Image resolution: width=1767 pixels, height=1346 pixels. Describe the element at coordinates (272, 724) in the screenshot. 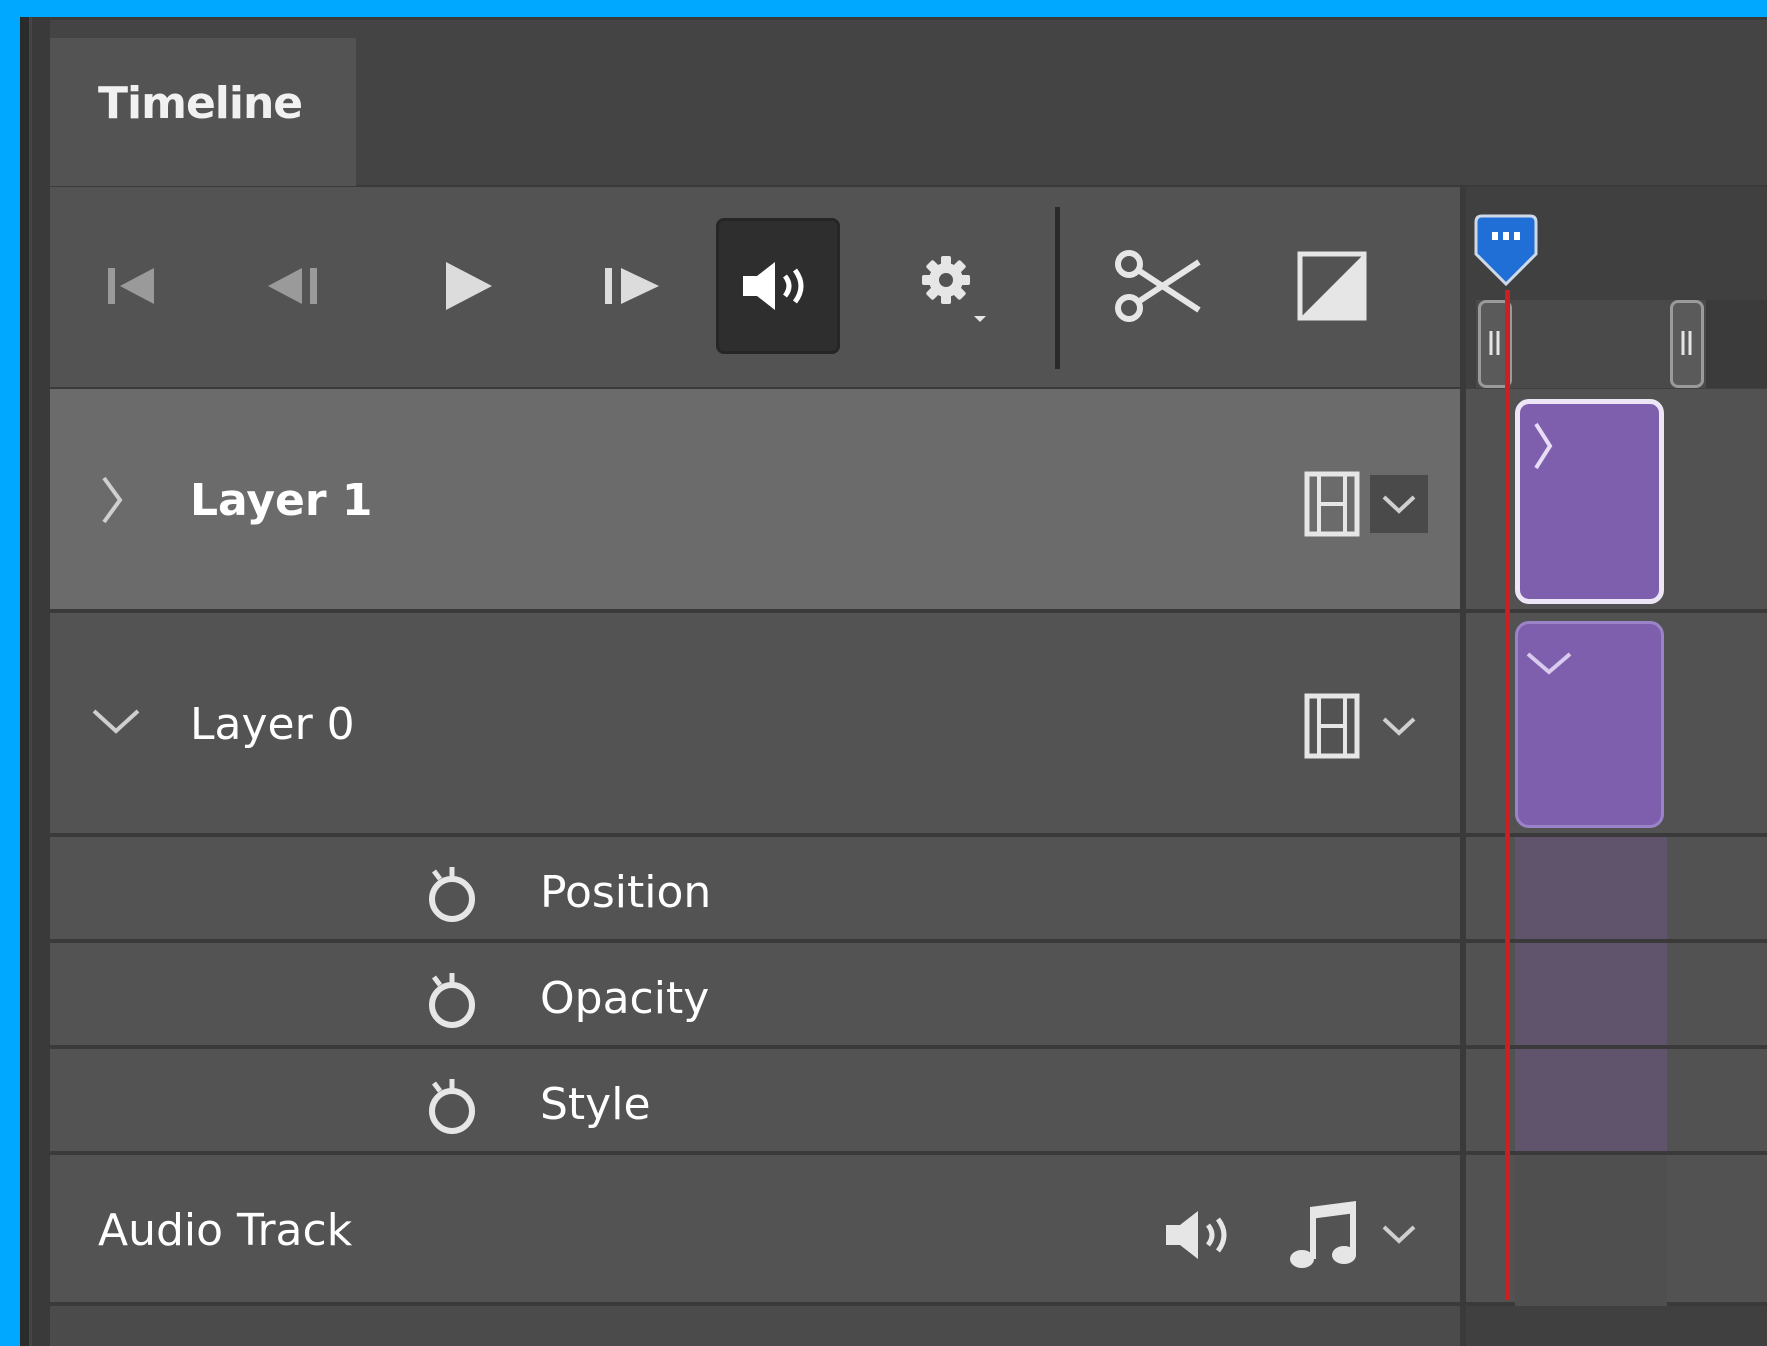

I see `layer-0-label: Layer 0` at that location.